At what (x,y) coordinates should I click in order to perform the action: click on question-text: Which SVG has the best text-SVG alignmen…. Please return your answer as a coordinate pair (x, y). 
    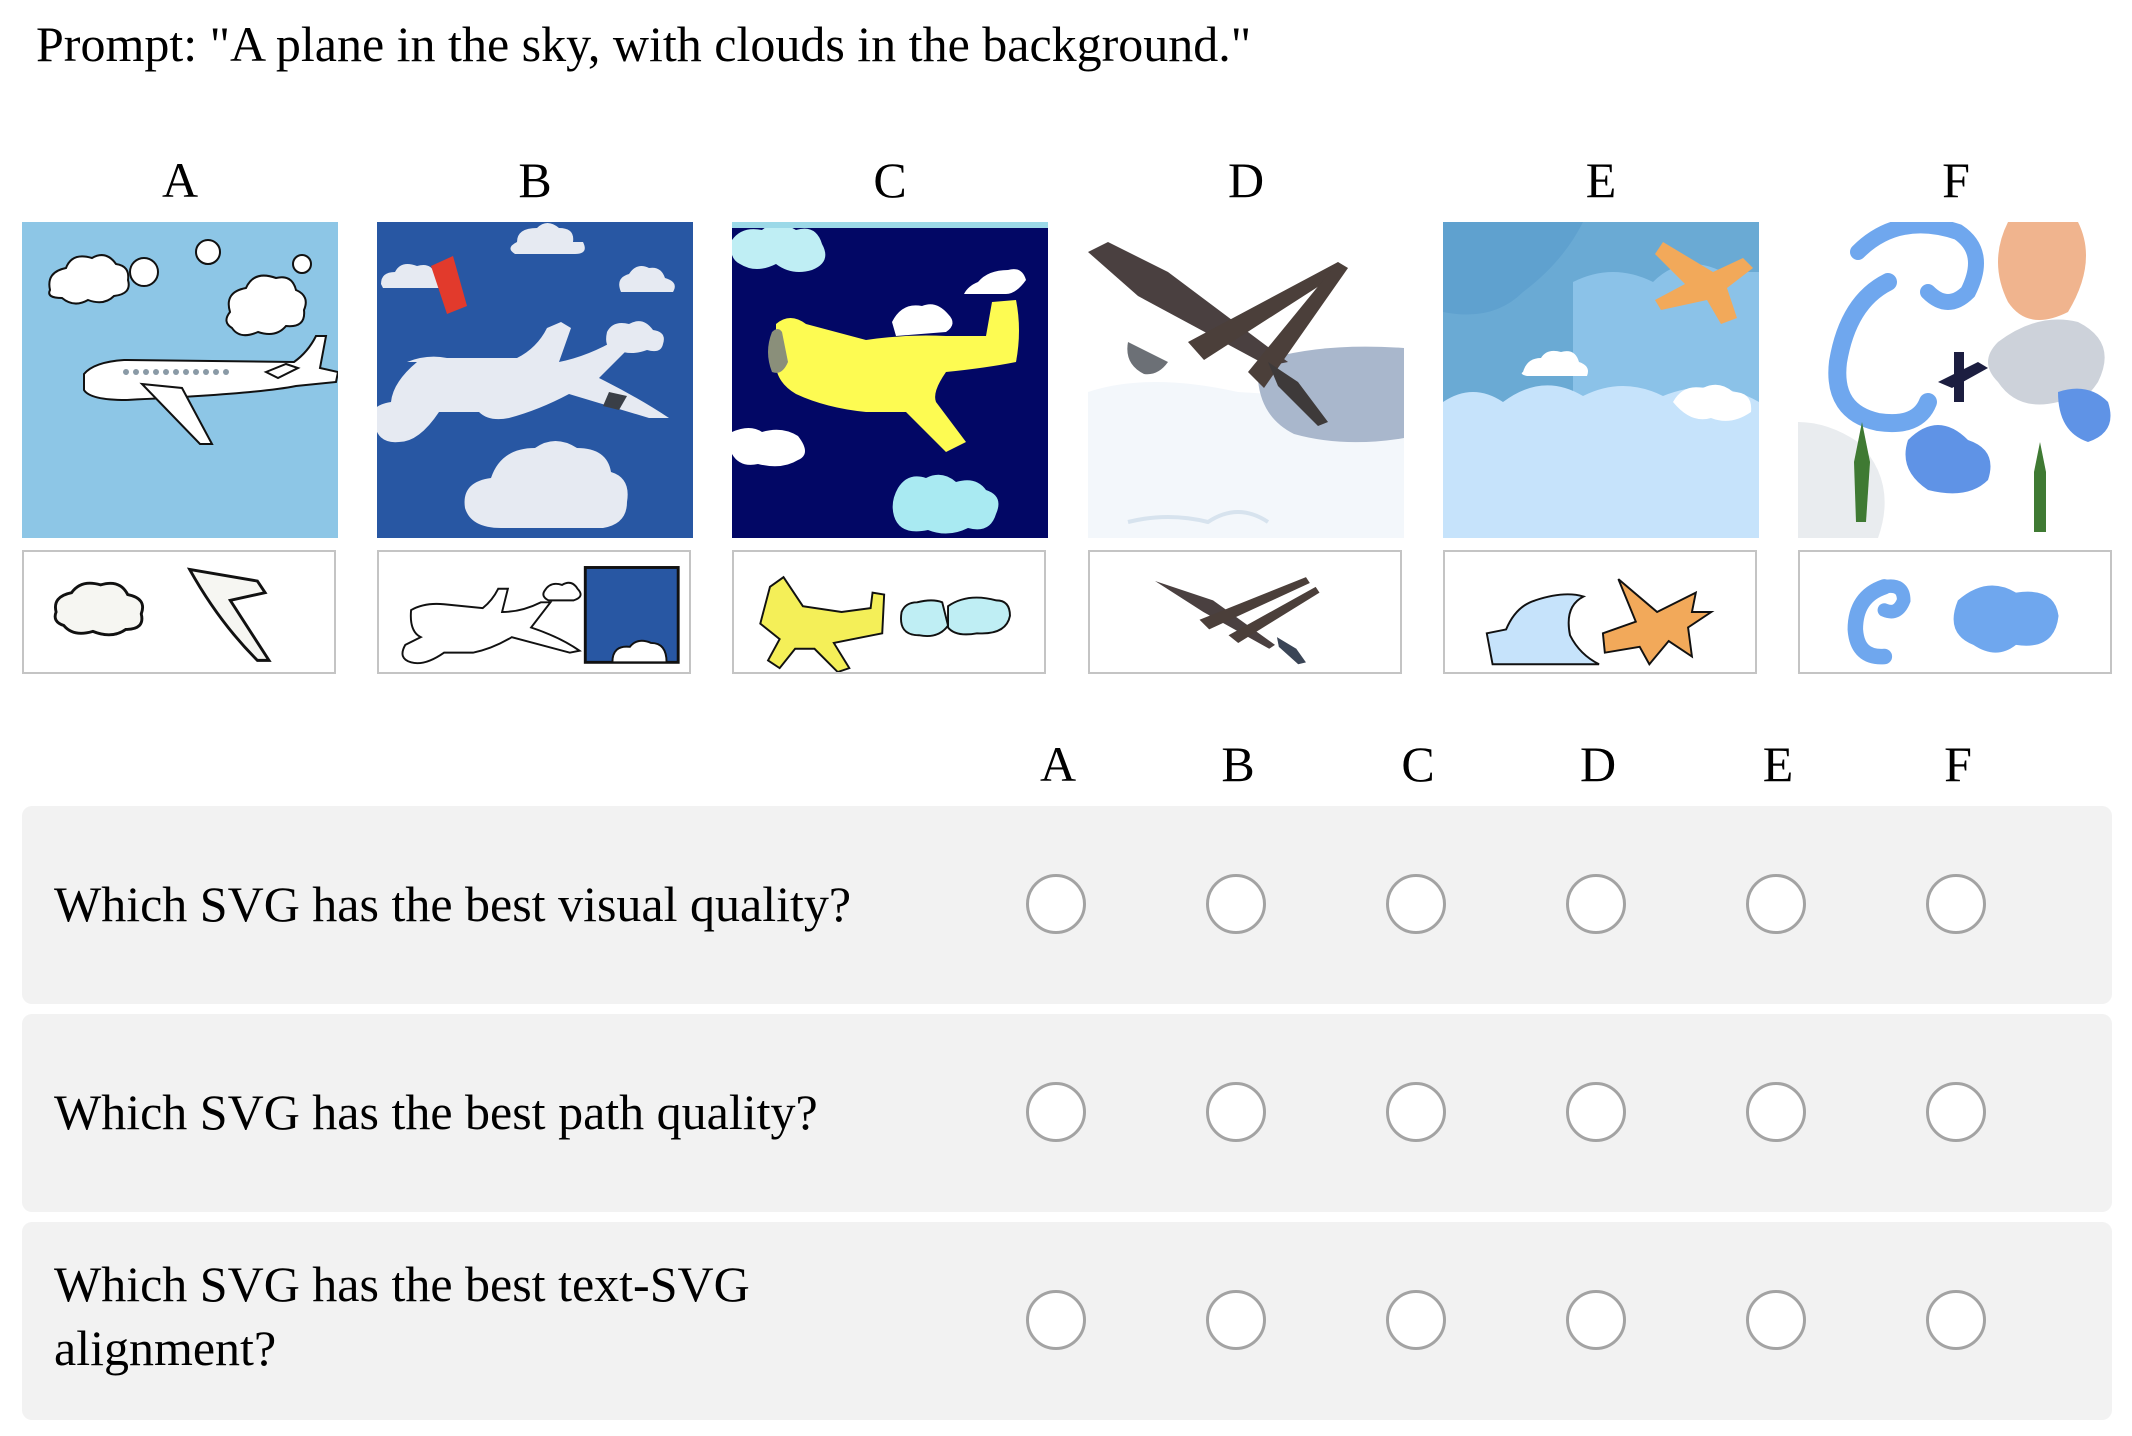
    Looking at the image, I should click on (402, 1316).